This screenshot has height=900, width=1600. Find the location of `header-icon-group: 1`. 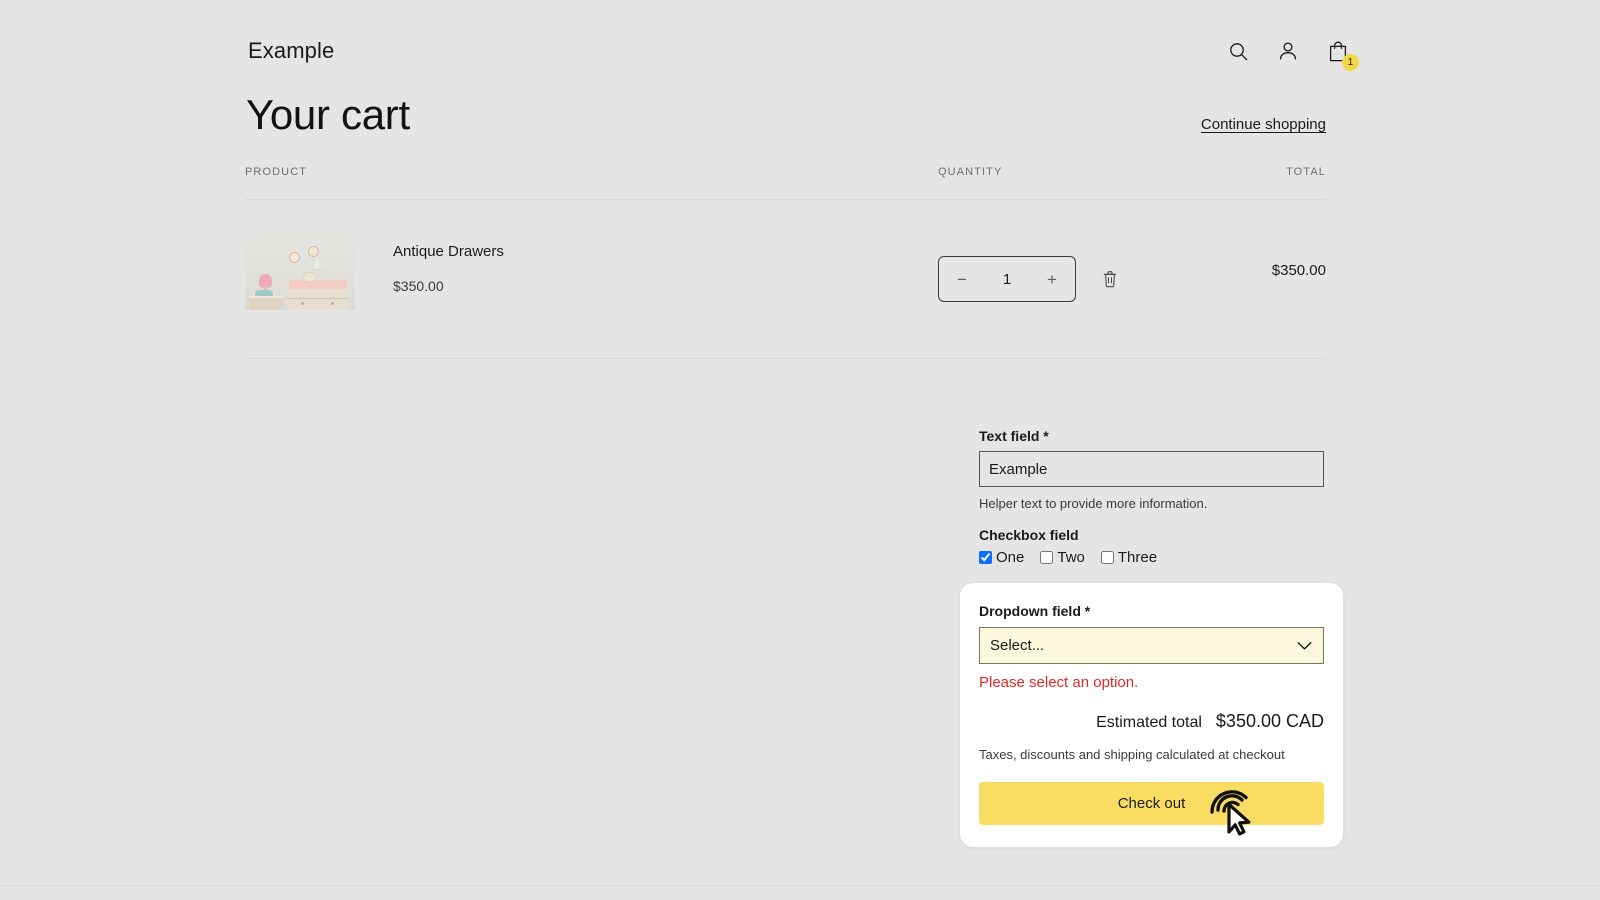

header-icon-group: 1 is located at coordinates (1292, 54).